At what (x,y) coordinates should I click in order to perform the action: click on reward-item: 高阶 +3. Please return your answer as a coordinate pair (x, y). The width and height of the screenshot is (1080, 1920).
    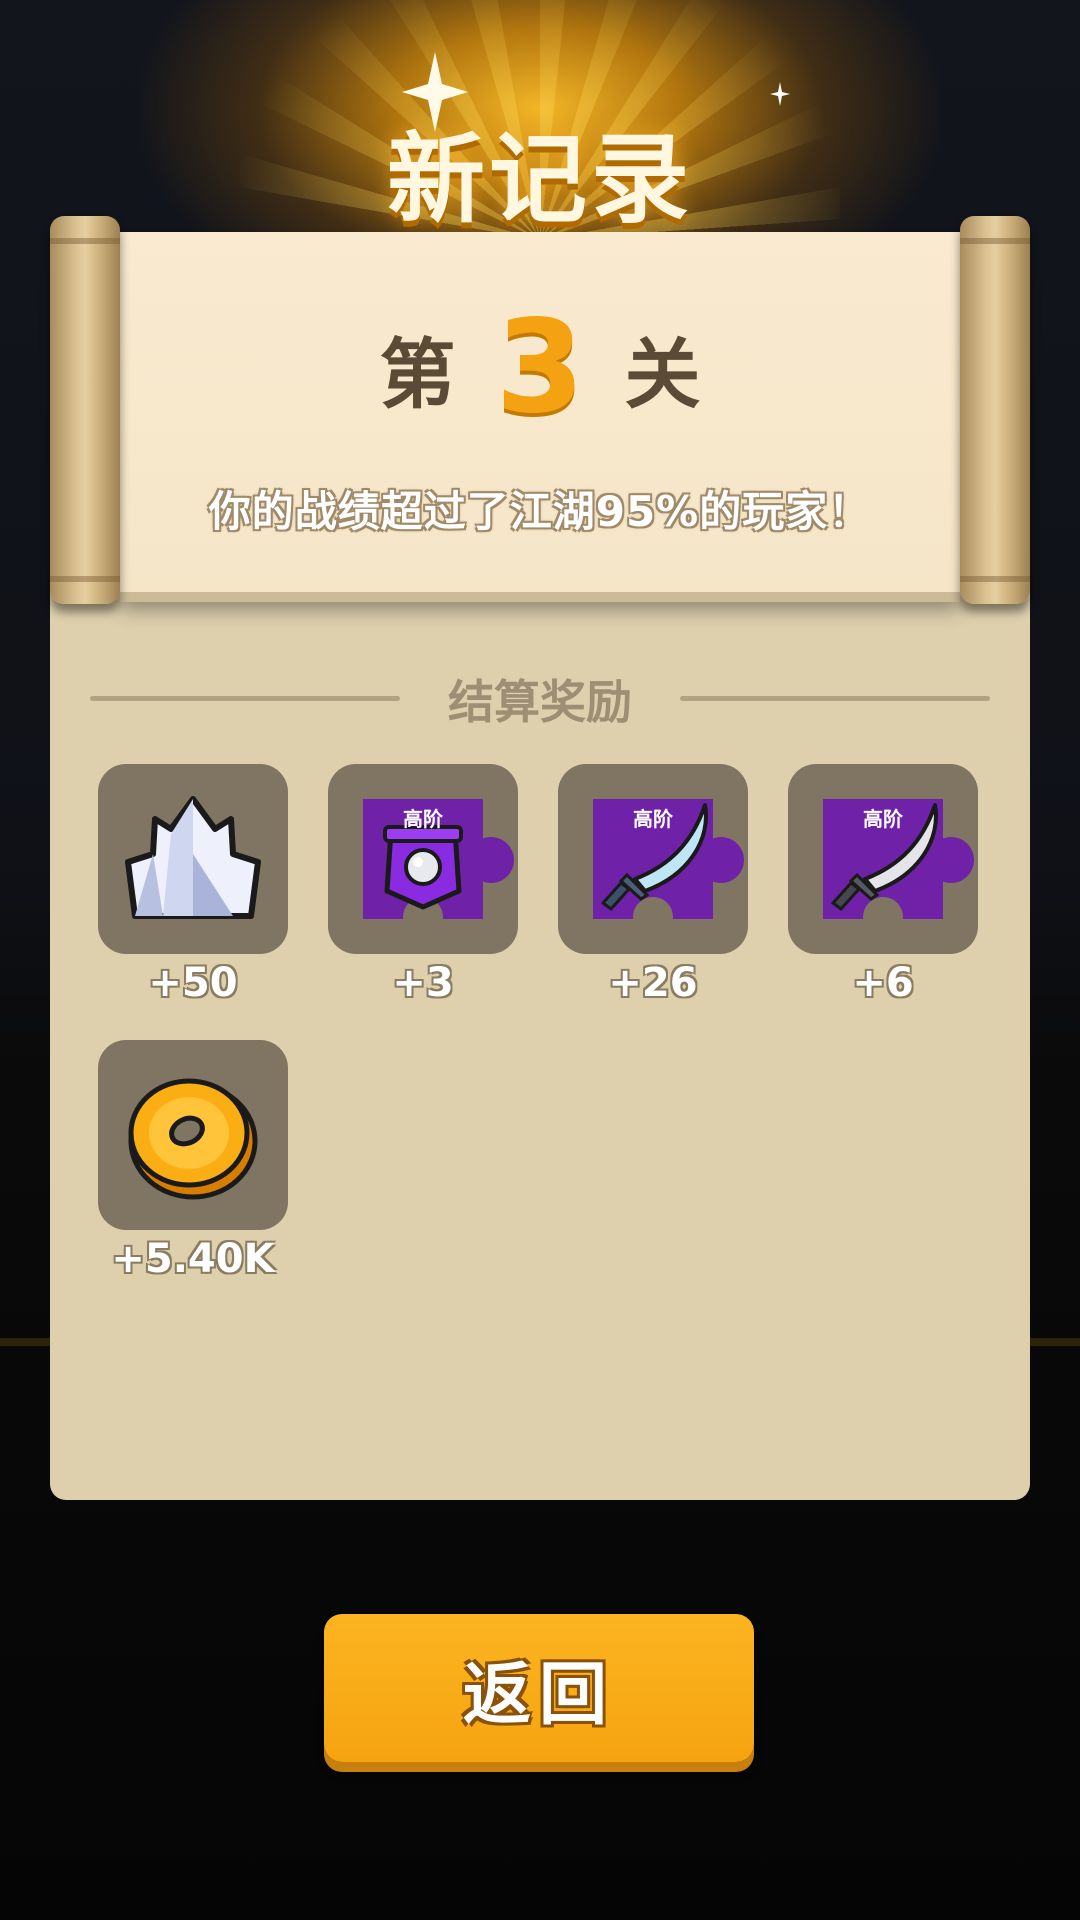
    Looking at the image, I should click on (423, 885).